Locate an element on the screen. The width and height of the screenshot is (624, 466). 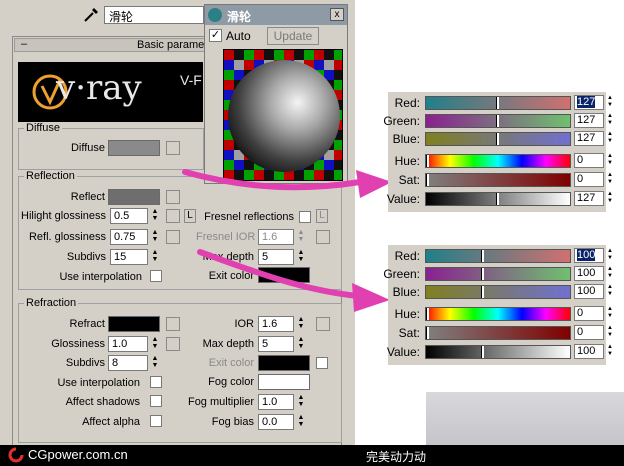
color2-sat-value-text: 0 is located at coordinates (580, 332).